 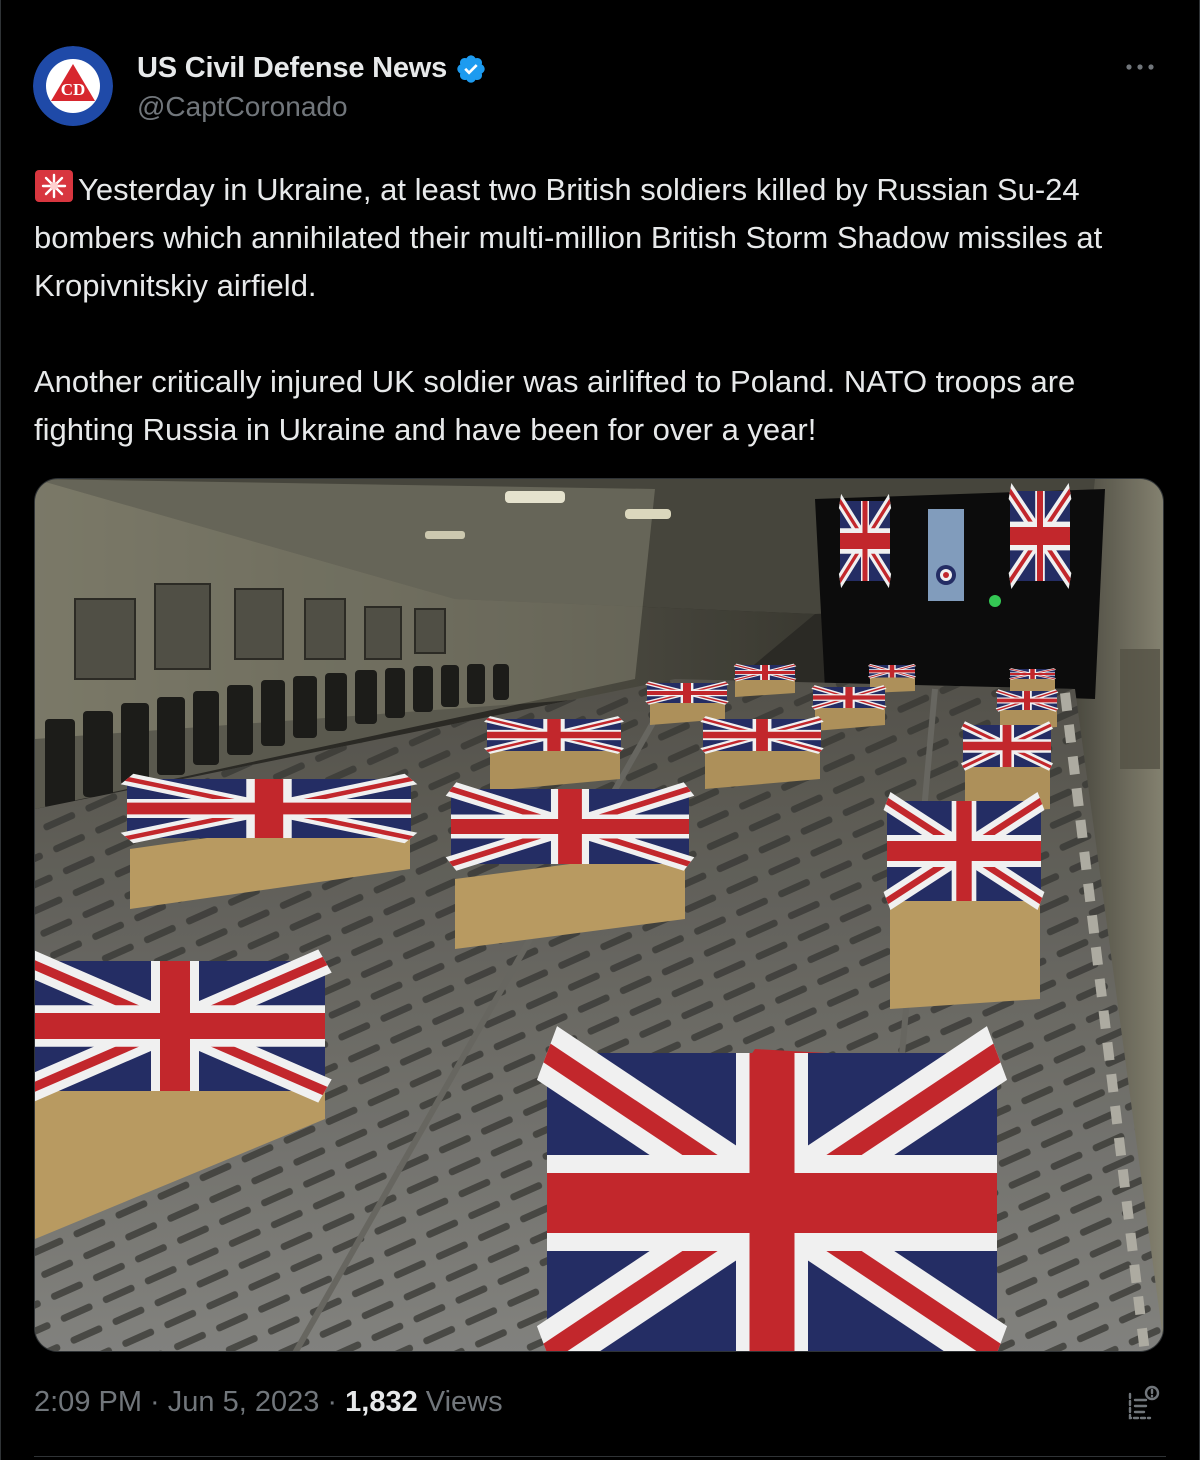 What do you see at coordinates (1144, 1403) in the screenshot?
I see `analytics-icon` at bounding box center [1144, 1403].